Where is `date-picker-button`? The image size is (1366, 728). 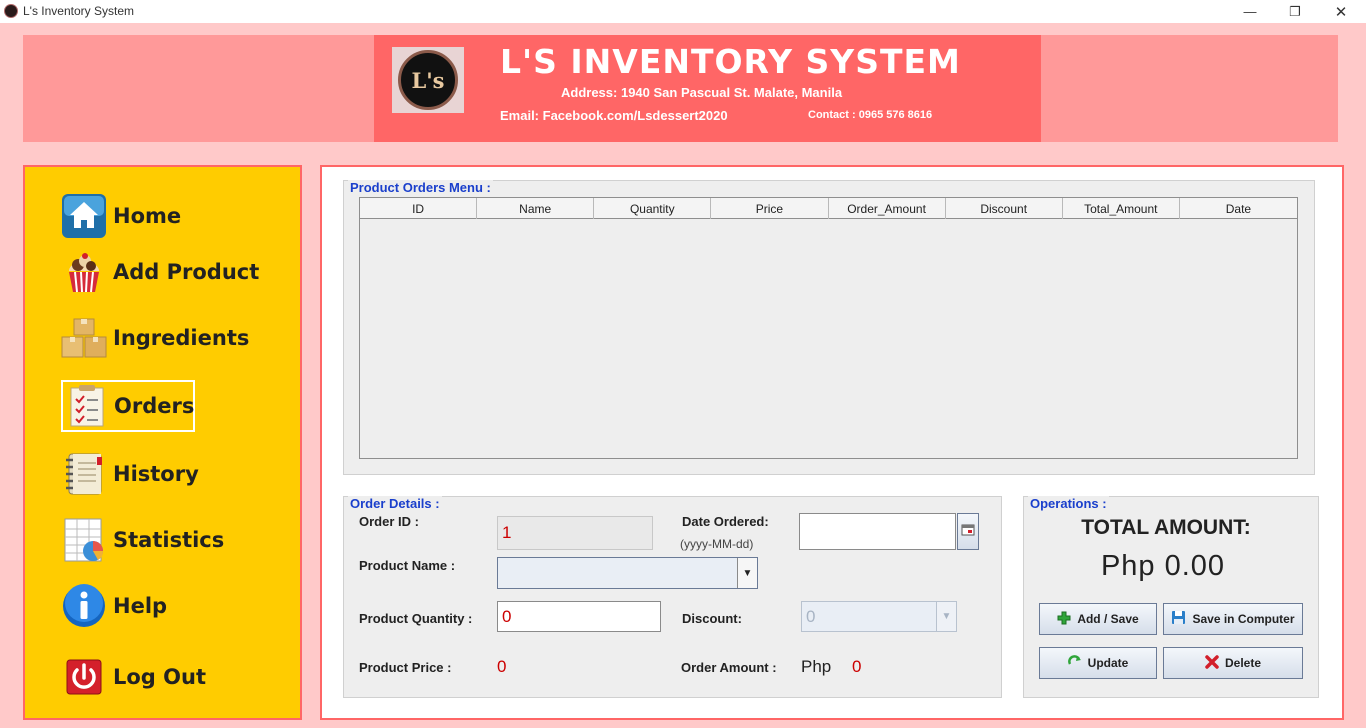
date-picker-button is located at coordinates (968, 531).